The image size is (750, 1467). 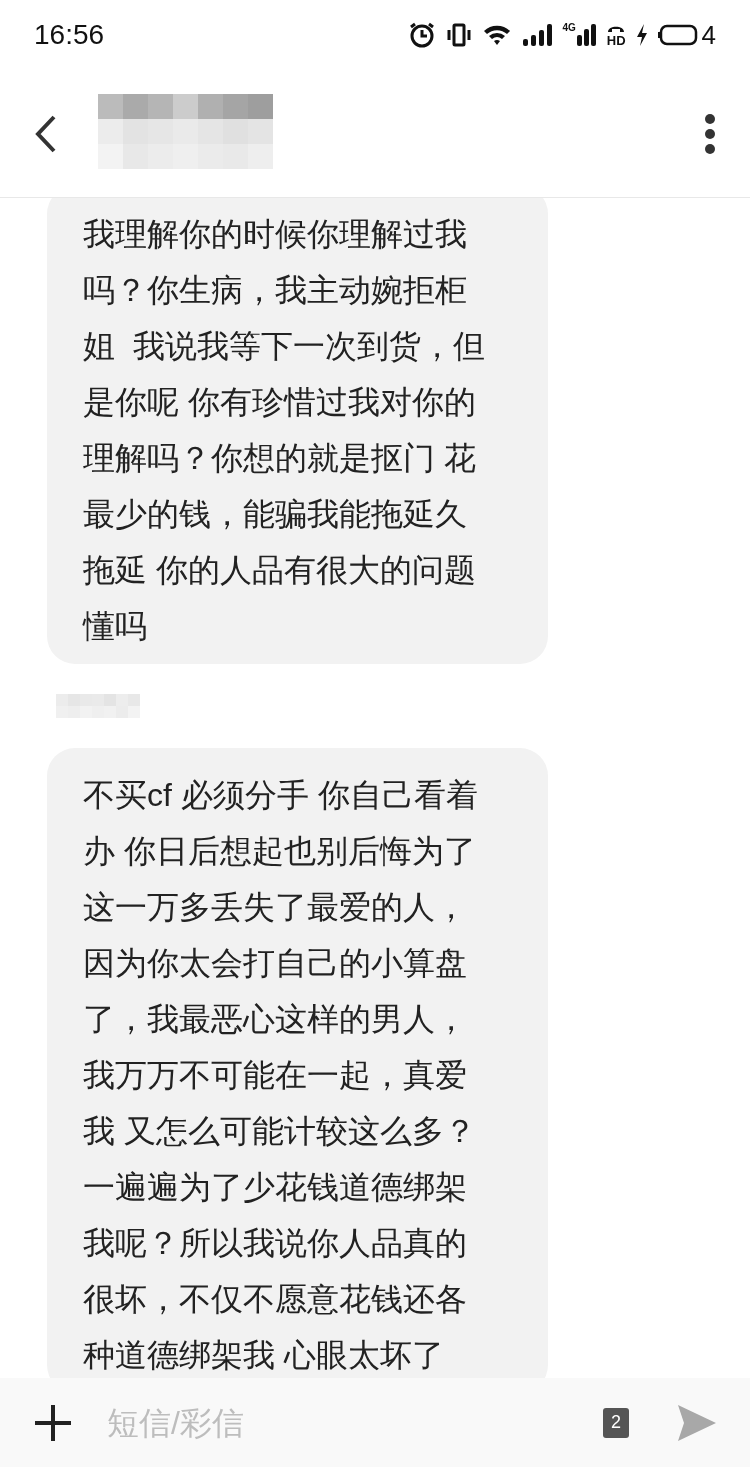 I want to click on composer-bar: 短信/彩信 2, so click(x=375, y=1422).